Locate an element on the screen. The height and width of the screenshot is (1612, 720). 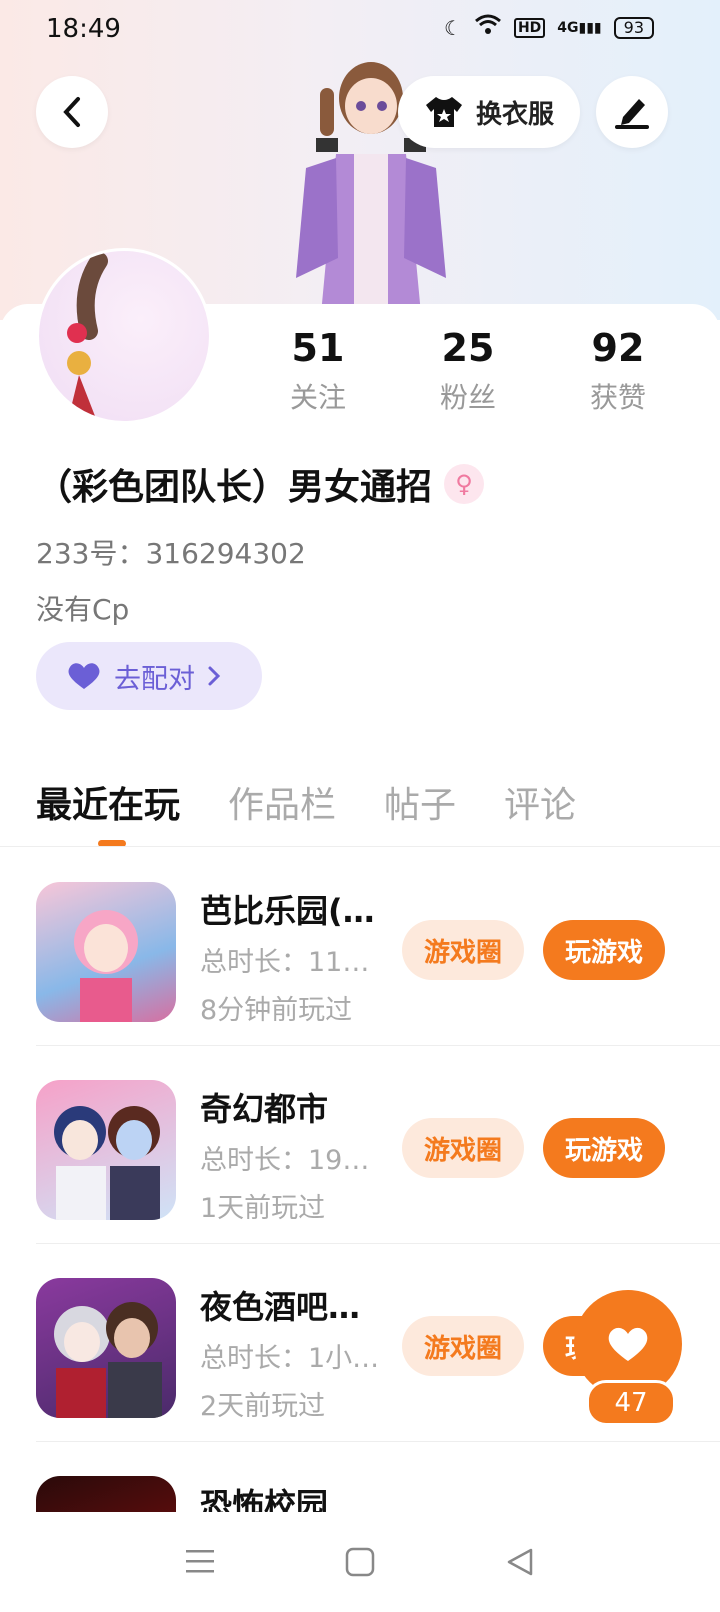
back-button is located at coordinates (72, 112).